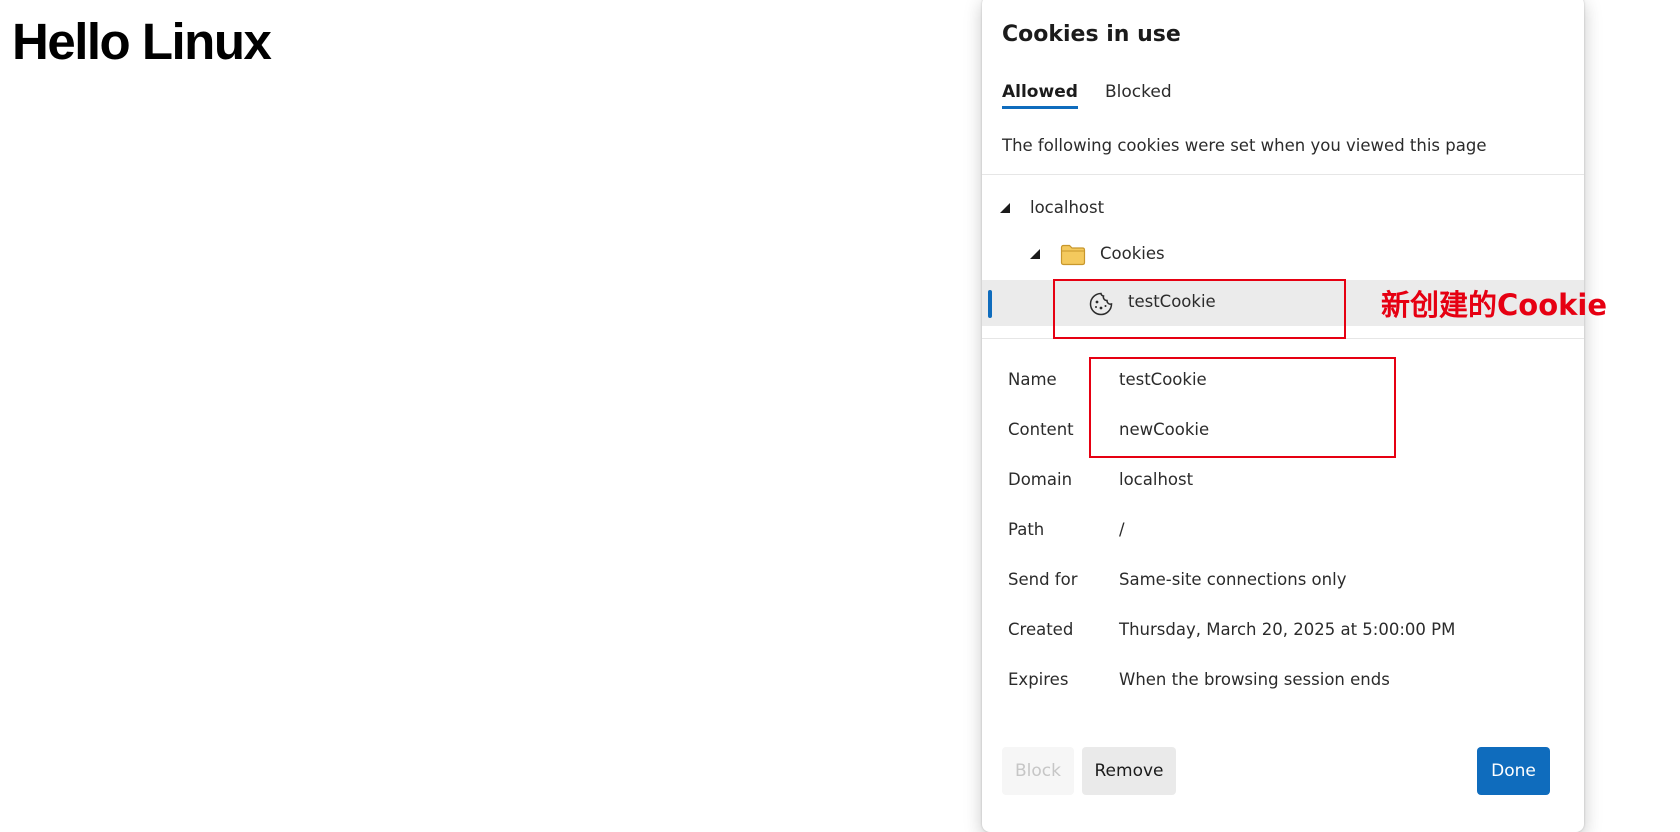 The height and width of the screenshot is (832, 1680). I want to click on tab-blocked: Blocked, so click(1138, 94).